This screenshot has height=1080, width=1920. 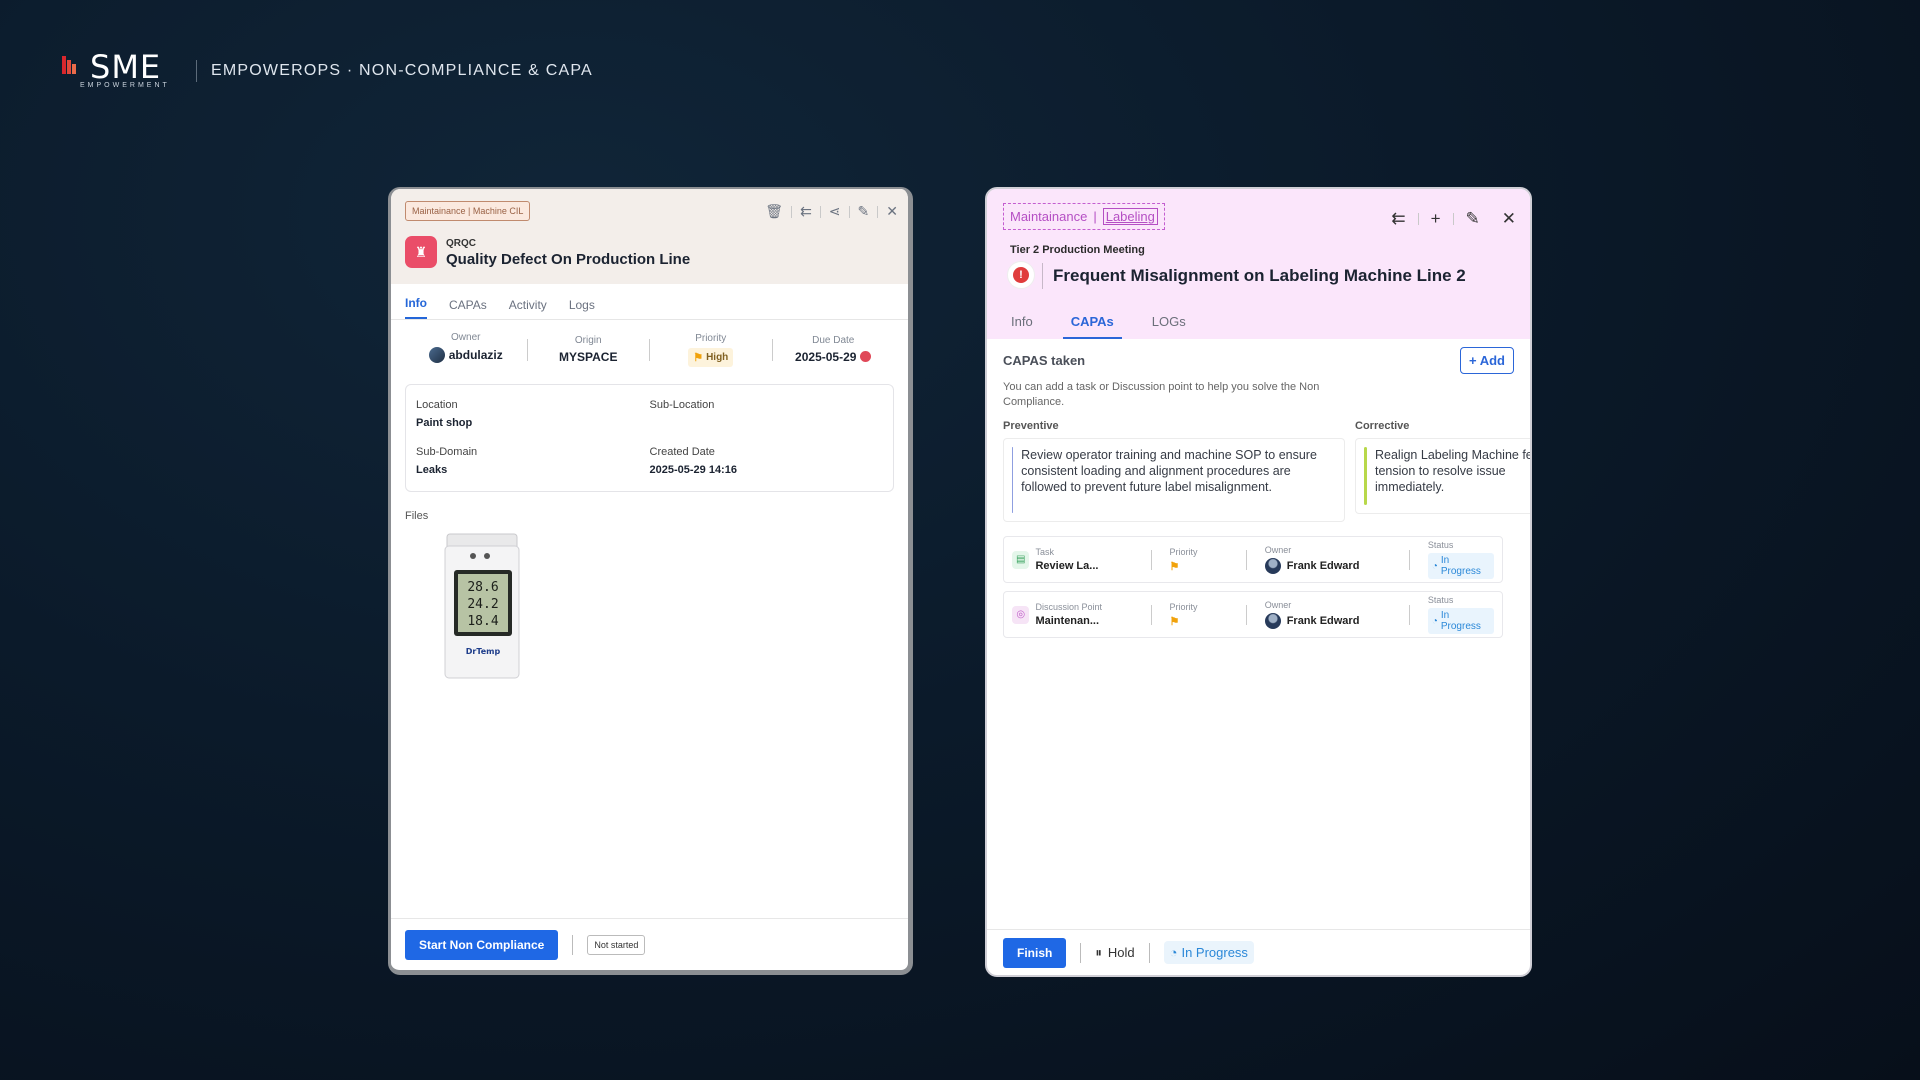 I want to click on share-icon: ⋖, so click(x=835, y=211).